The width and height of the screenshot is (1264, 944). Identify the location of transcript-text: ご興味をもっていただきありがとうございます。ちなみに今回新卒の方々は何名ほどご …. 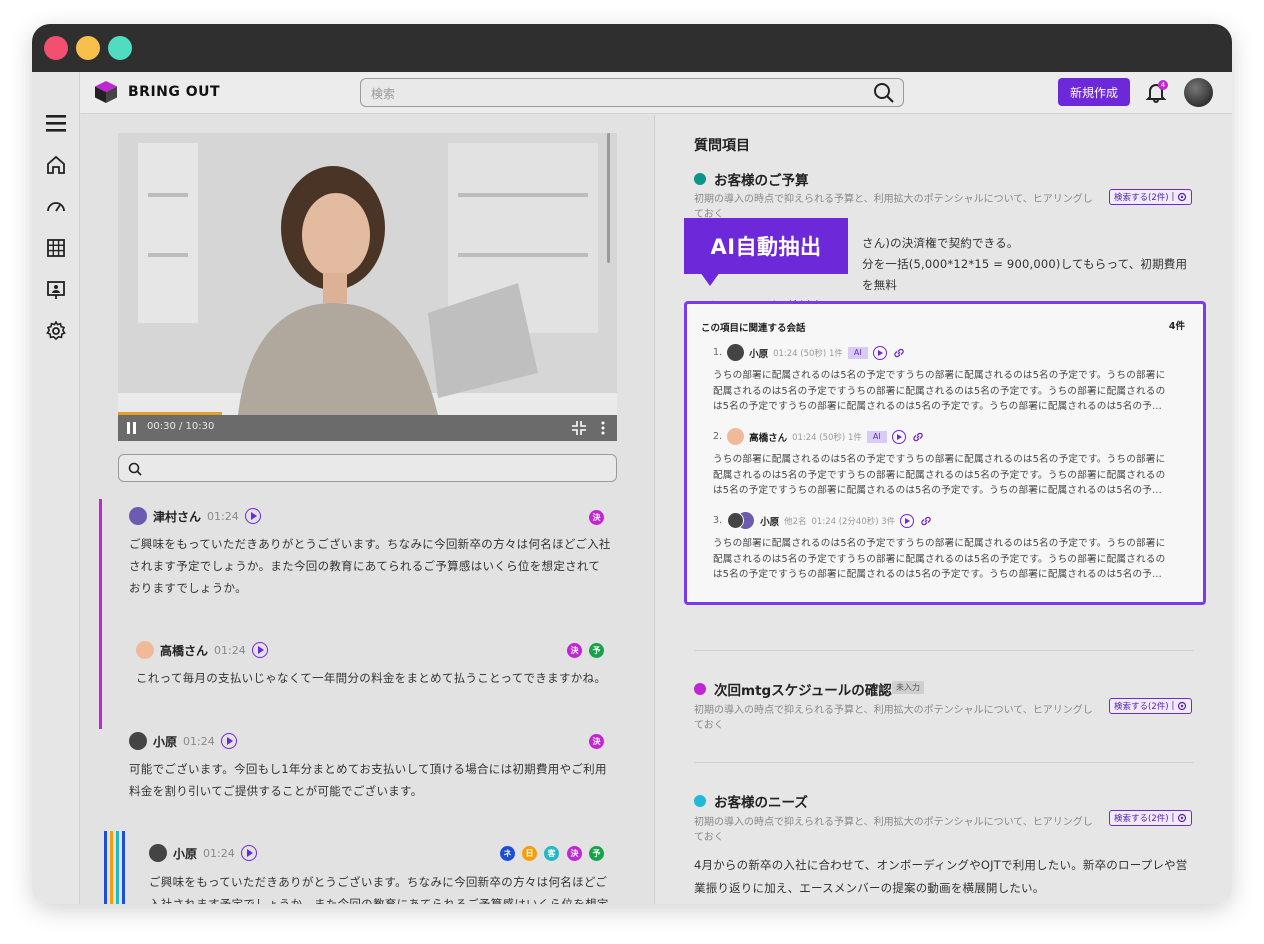
(389, 887).